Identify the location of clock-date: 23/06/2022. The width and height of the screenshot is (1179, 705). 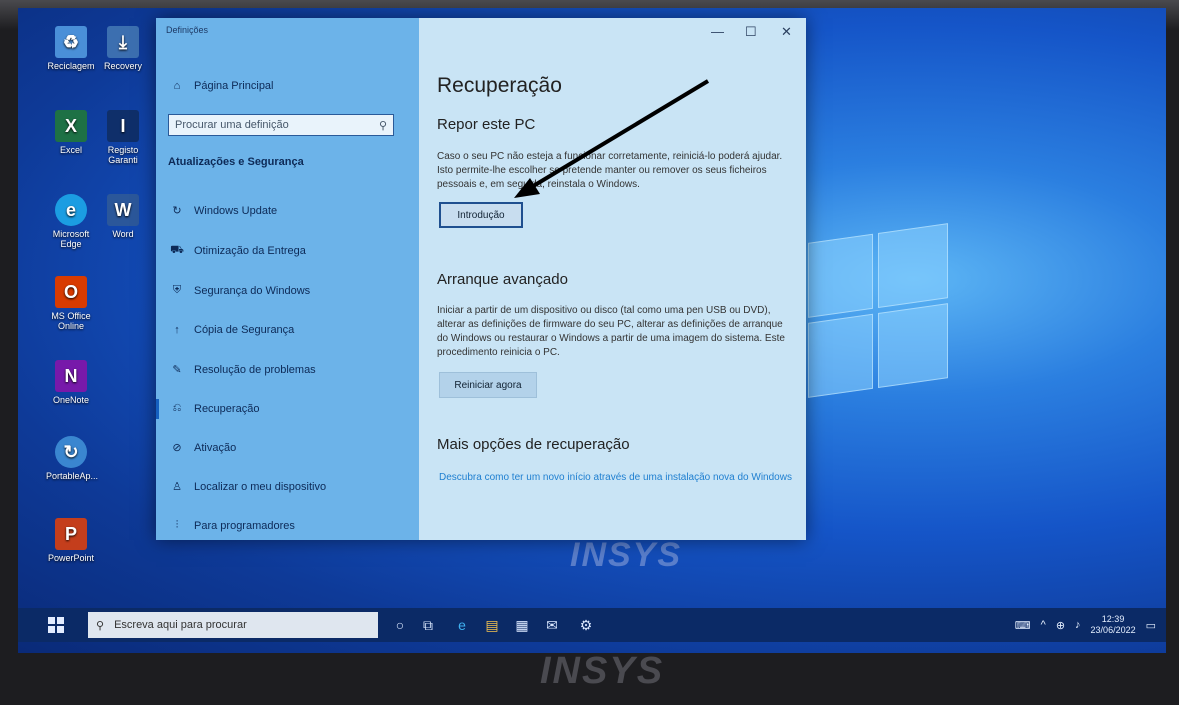
(1113, 630).